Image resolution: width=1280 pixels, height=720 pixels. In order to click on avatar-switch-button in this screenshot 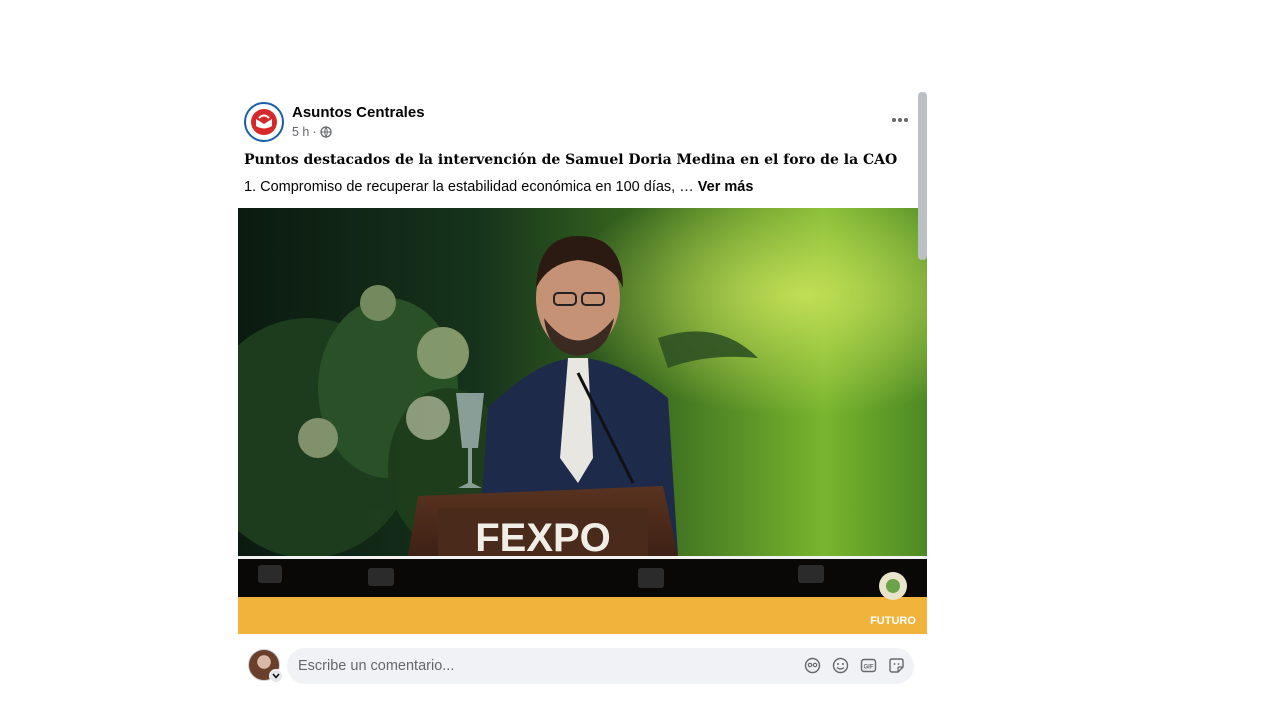, I will do `click(276, 676)`.